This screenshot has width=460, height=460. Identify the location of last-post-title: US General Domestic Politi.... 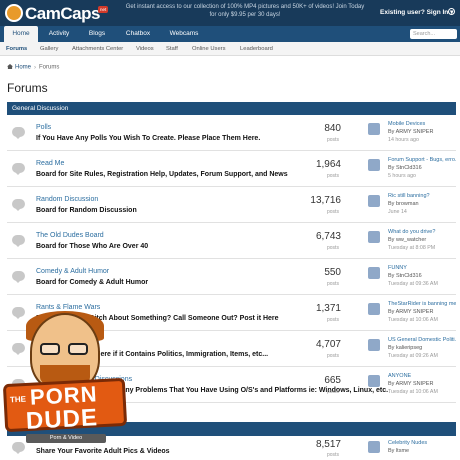
(422, 340).